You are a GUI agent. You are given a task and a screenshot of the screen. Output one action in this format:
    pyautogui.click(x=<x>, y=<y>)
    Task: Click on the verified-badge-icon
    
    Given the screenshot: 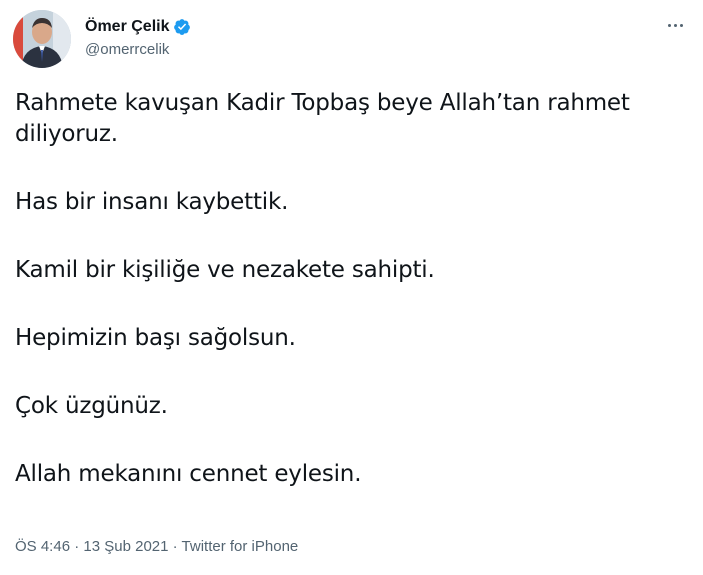 What is the action you would take?
    pyautogui.click(x=182, y=27)
    